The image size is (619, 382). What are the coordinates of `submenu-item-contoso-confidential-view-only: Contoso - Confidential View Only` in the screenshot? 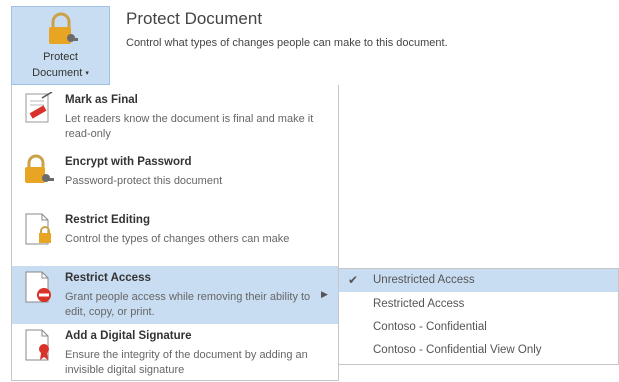 It's located at (478, 350).